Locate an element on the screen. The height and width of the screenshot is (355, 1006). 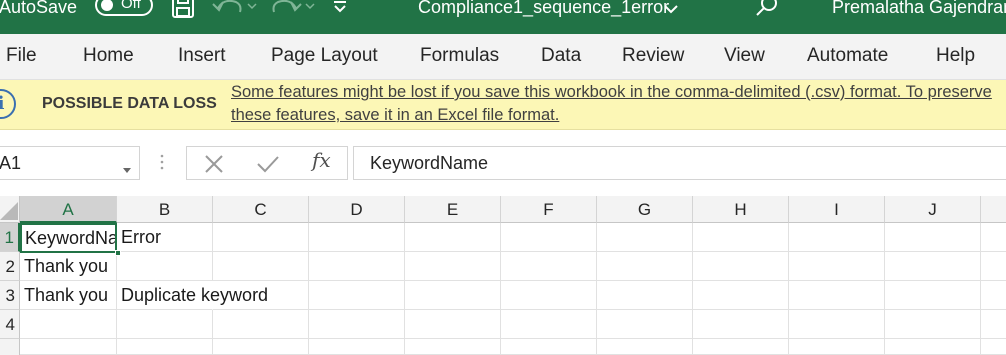
tab-automate: Automate is located at coordinates (847, 56).